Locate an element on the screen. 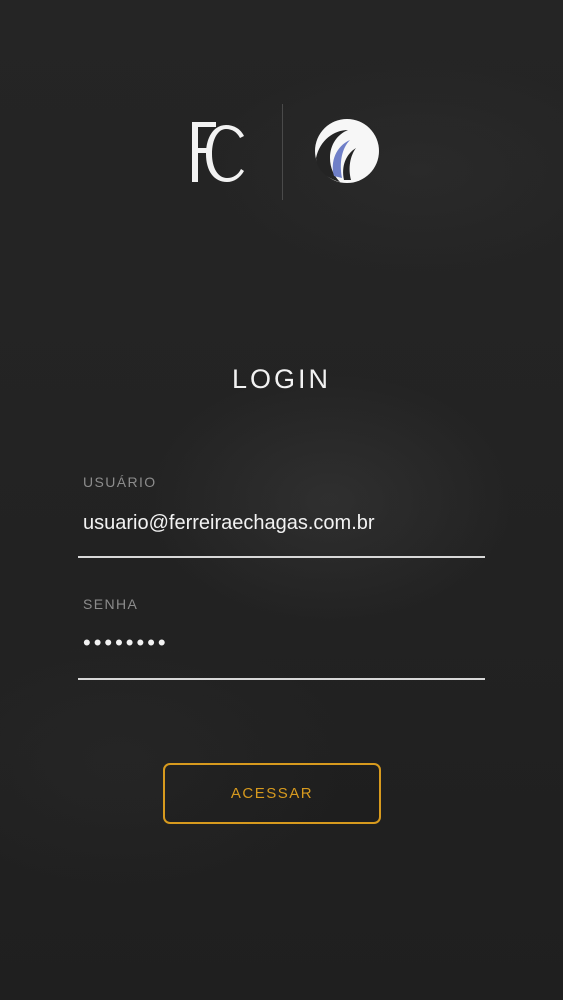  wave-circle-icon is located at coordinates (347, 151).